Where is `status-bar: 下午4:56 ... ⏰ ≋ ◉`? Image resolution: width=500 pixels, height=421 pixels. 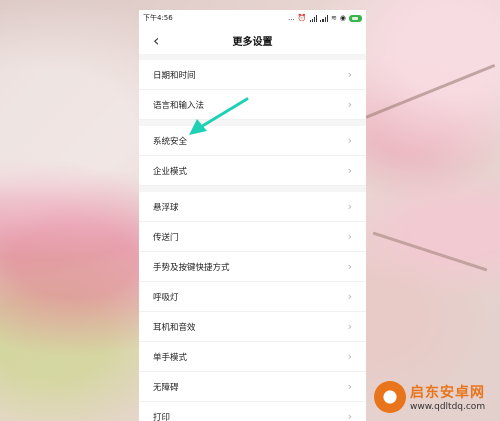
status-bar: 下午4:56 ... ⏰ ≋ ◉ is located at coordinates (252, 18).